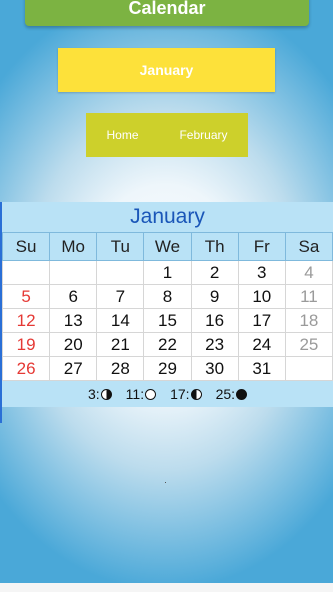  I want to click on weekday-header: Sa, so click(308, 246).